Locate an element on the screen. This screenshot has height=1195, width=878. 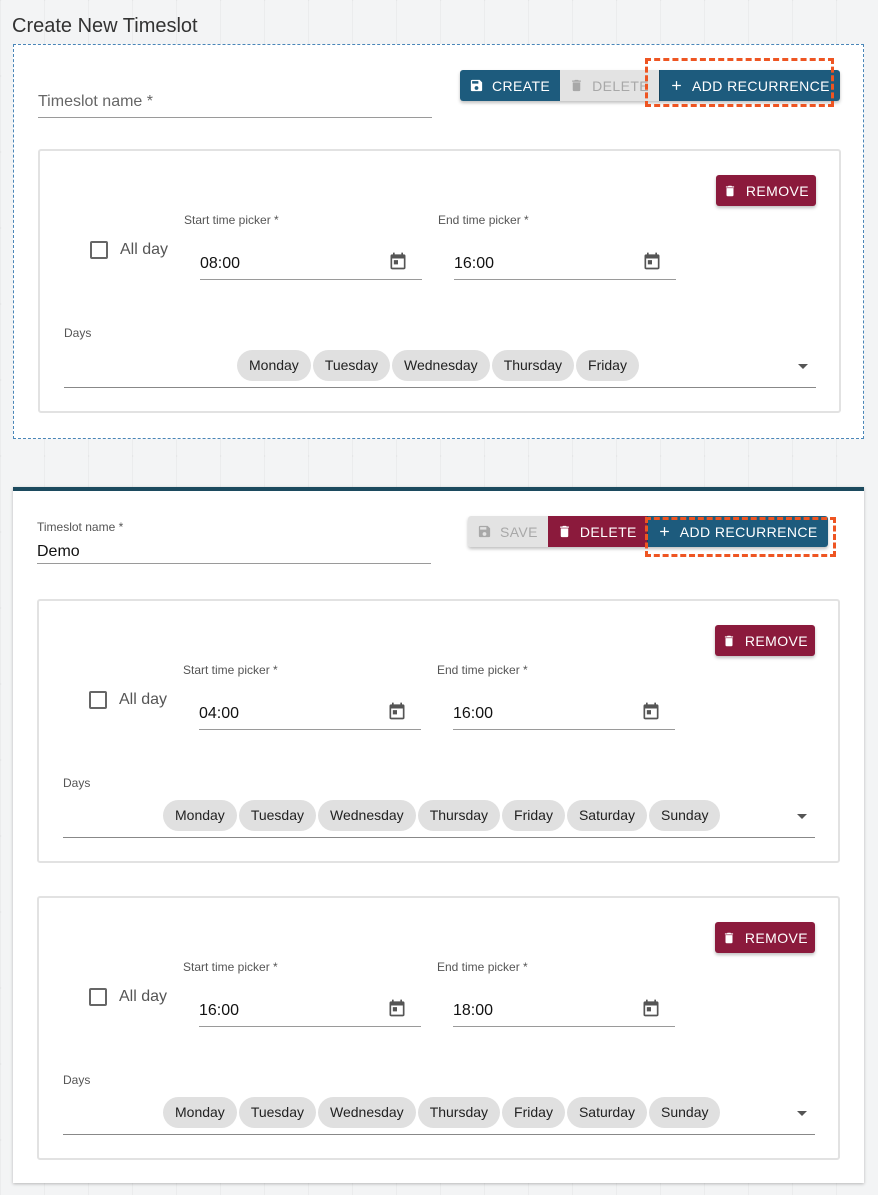
start-time-picker: Start time picker * 08:00 is located at coordinates (303, 246).